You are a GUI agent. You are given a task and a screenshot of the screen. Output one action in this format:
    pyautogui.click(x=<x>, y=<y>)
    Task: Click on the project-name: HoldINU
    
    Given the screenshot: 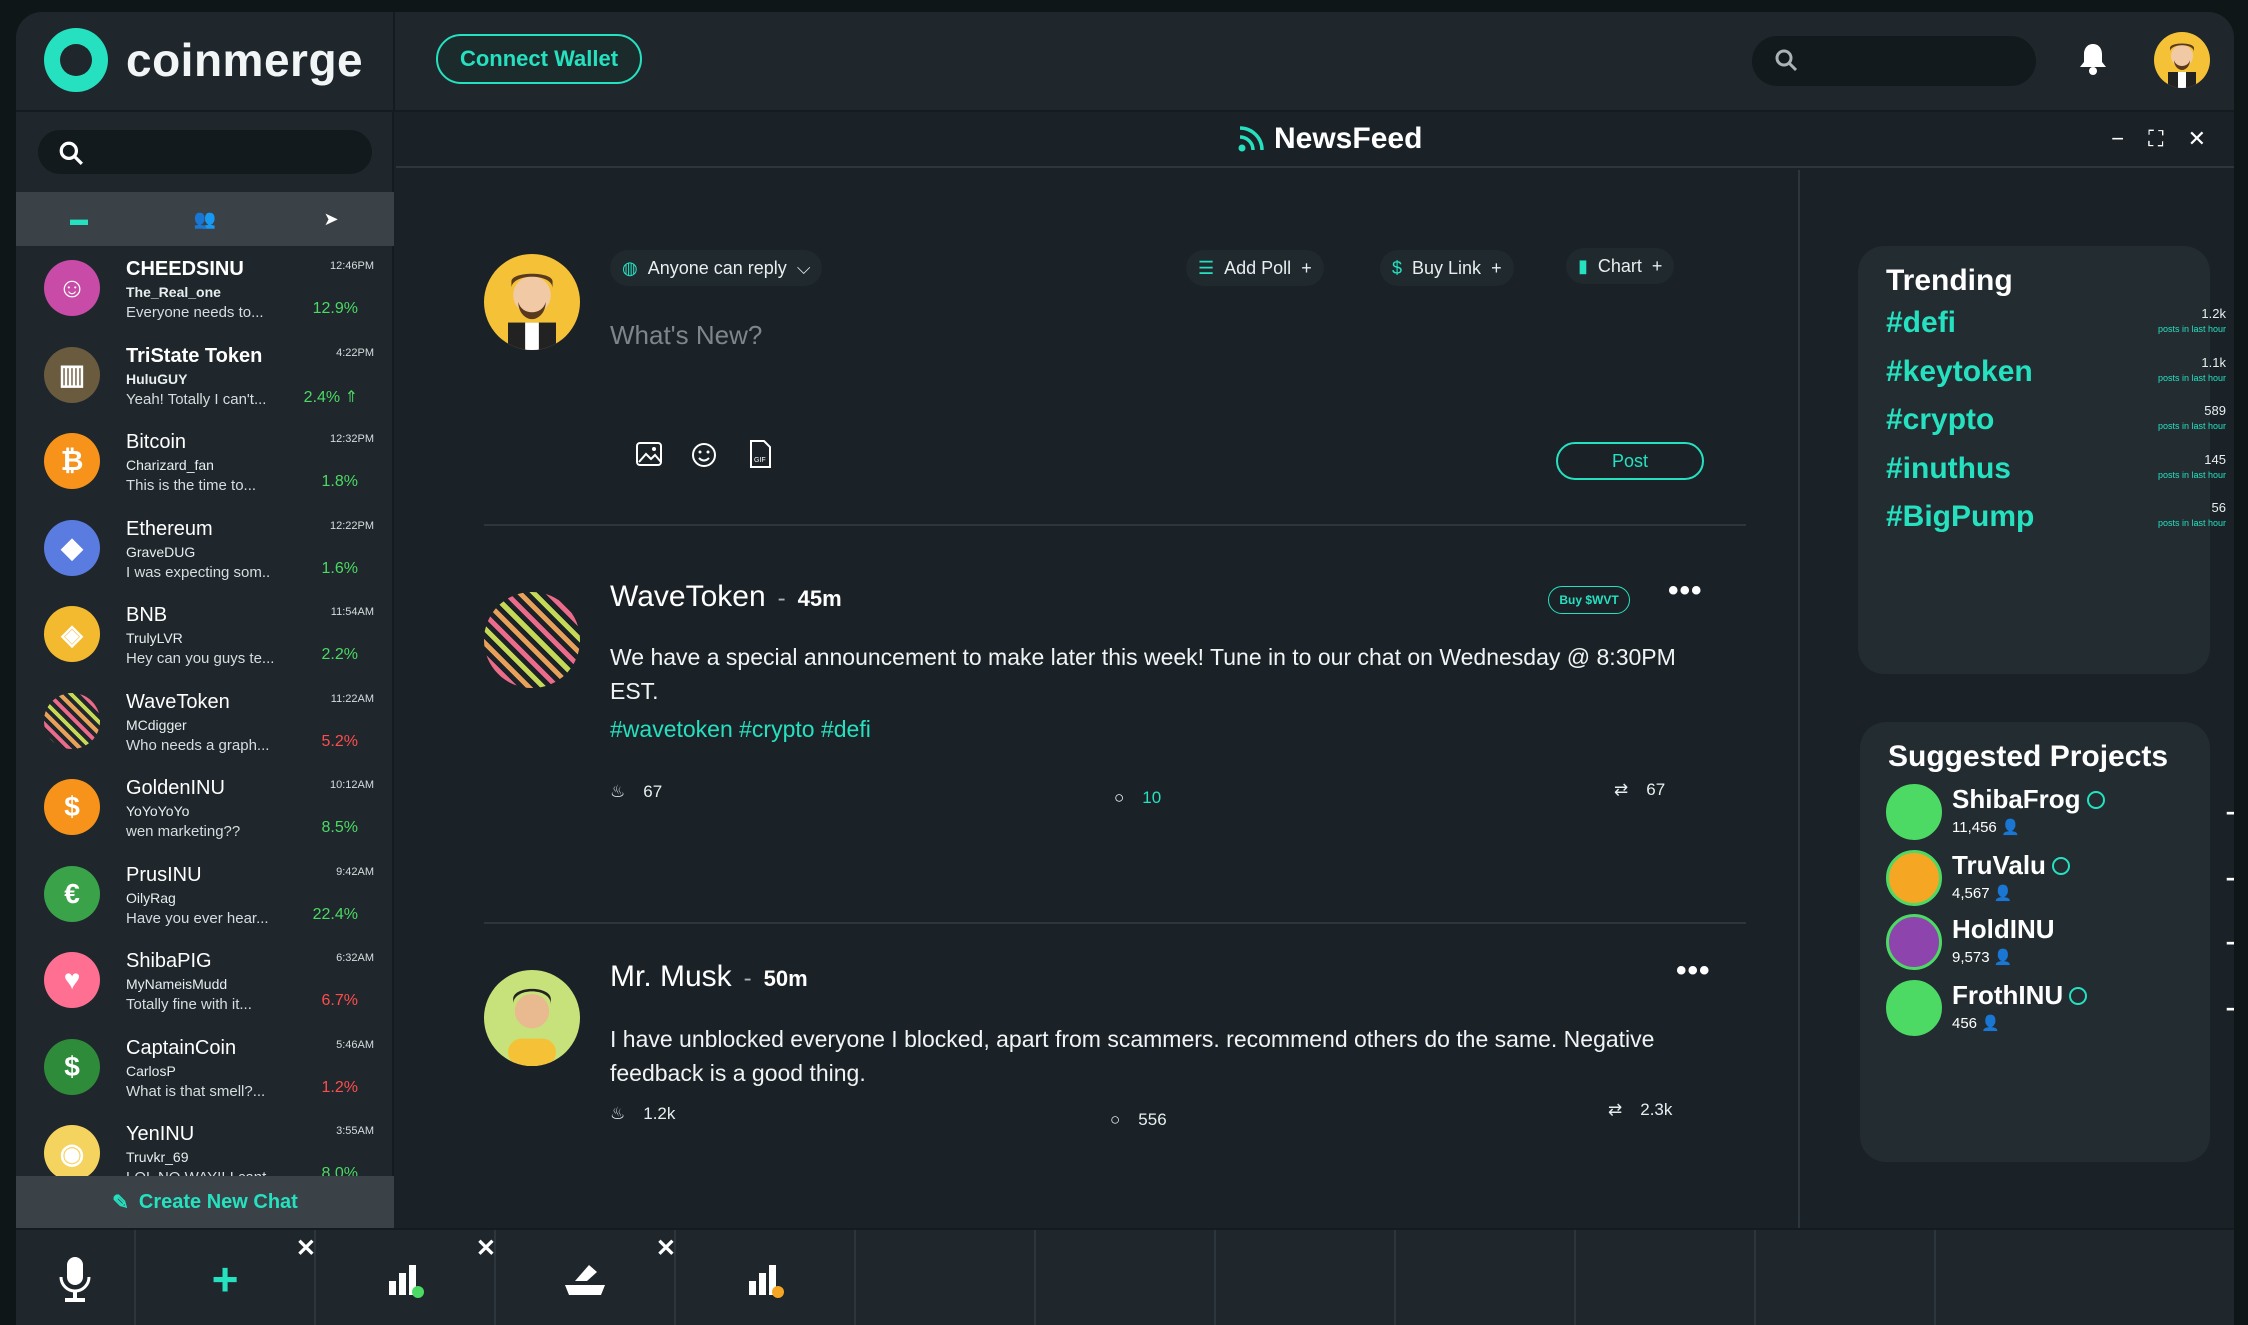 What is the action you would take?
    pyautogui.click(x=2003, y=929)
    